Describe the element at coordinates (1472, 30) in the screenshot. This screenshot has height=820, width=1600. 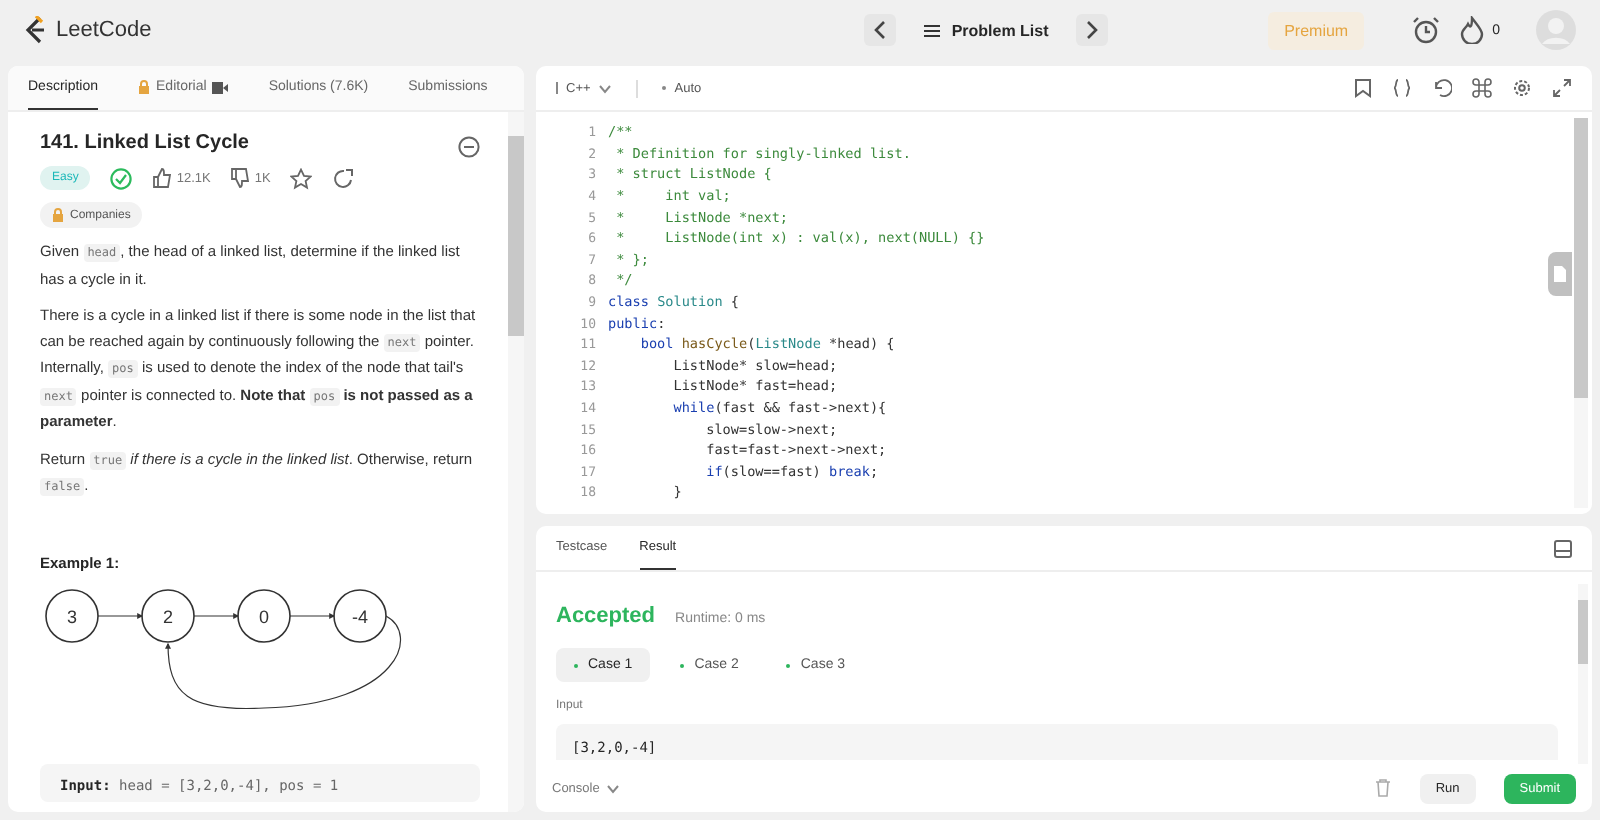
I see `flame-icon` at that location.